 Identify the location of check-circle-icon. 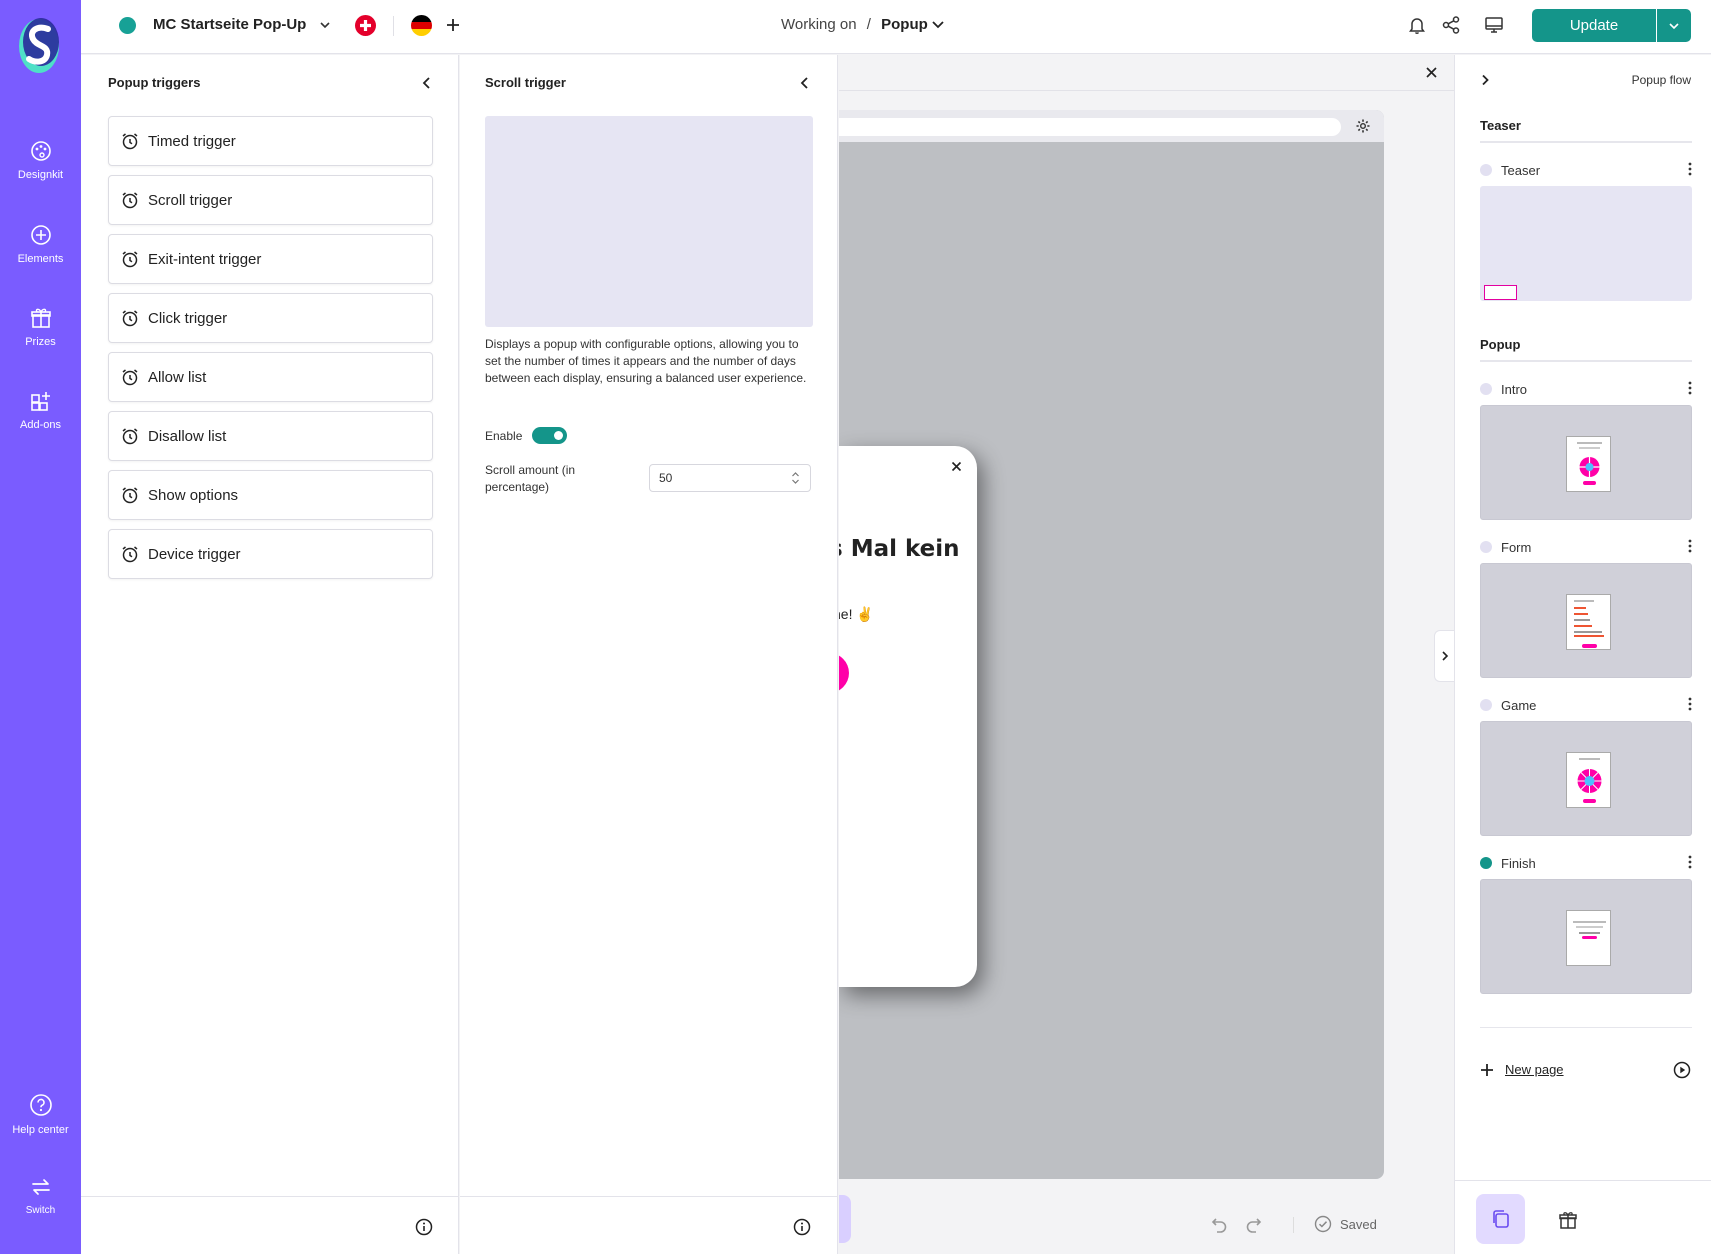
(1323, 1224).